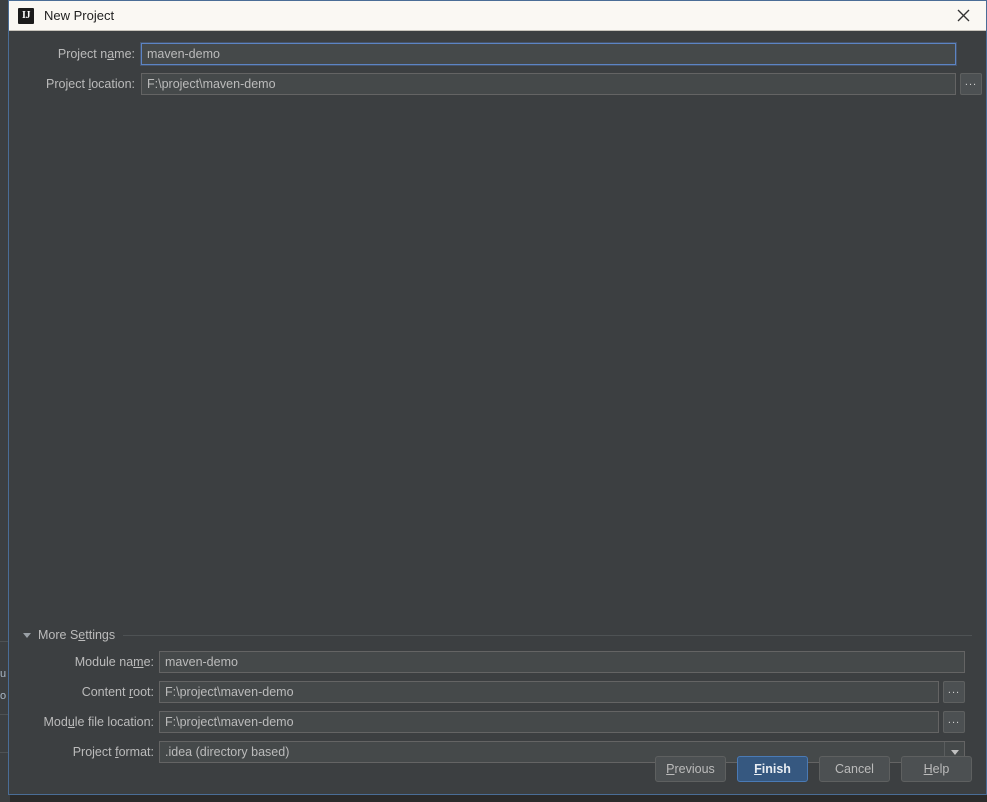 The image size is (987, 802). What do you see at coordinates (549, 692) in the screenshot?
I see `content-root-input: F:\project\maven-demo` at bounding box center [549, 692].